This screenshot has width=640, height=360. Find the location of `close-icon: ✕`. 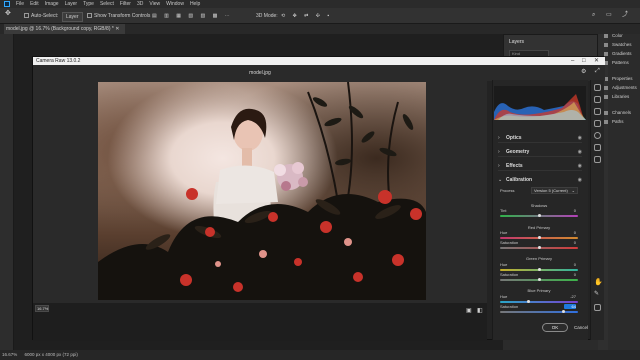

close-icon: ✕ is located at coordinates (596, 61).